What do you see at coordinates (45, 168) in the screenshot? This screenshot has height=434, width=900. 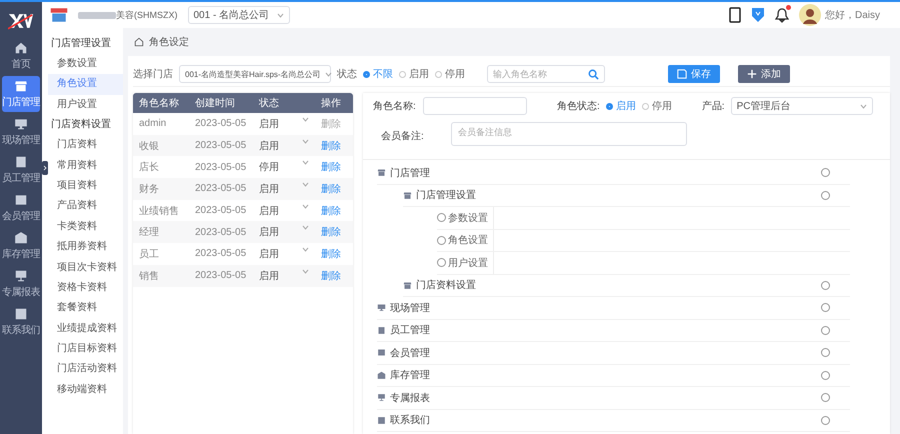 I see `collapse-toggle` at bounding box center [45, 168].